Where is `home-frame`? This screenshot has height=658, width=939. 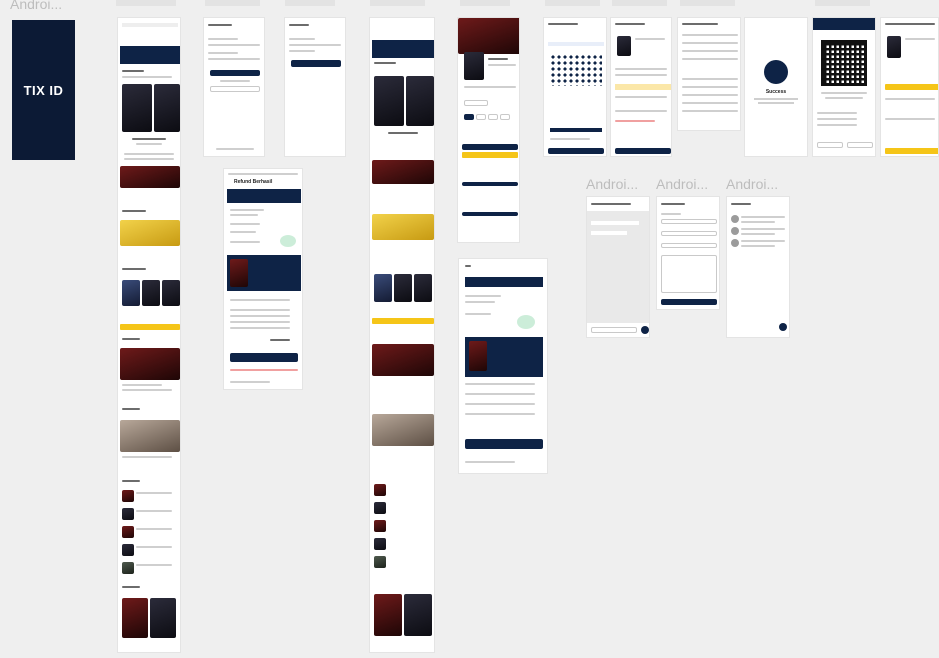 home-frame is located at coordinates (149, 335).